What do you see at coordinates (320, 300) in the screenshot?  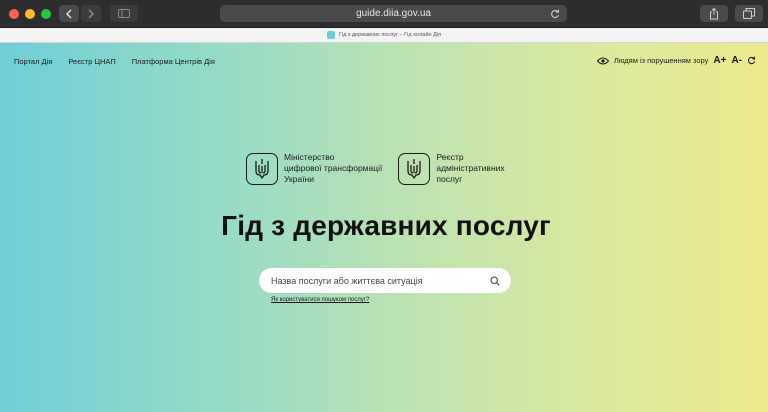 I see `search-help-link: Як користуватися пошуком послуг?` at bounding box center [320, 300].